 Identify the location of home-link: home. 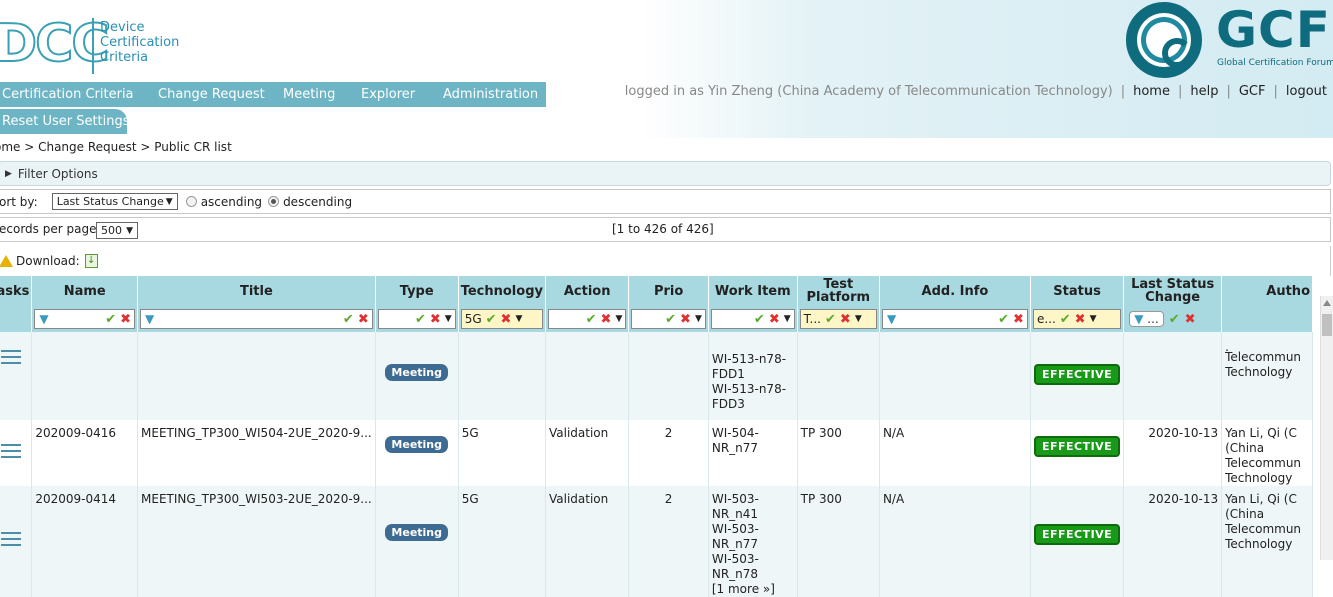
(1151, 91).